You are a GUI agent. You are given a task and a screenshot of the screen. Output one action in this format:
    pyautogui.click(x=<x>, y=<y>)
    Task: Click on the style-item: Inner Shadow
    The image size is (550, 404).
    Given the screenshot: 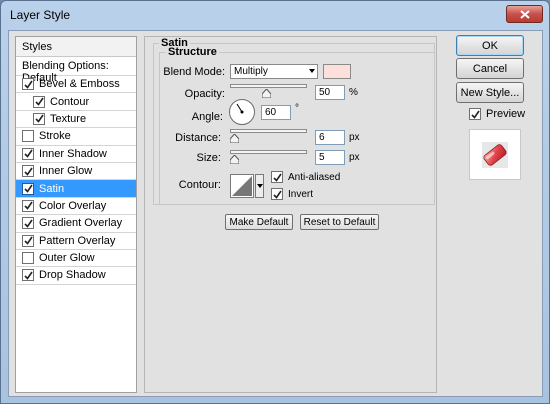 What is the action you would take?
    pyautogui.click(x=76, y=154)
    